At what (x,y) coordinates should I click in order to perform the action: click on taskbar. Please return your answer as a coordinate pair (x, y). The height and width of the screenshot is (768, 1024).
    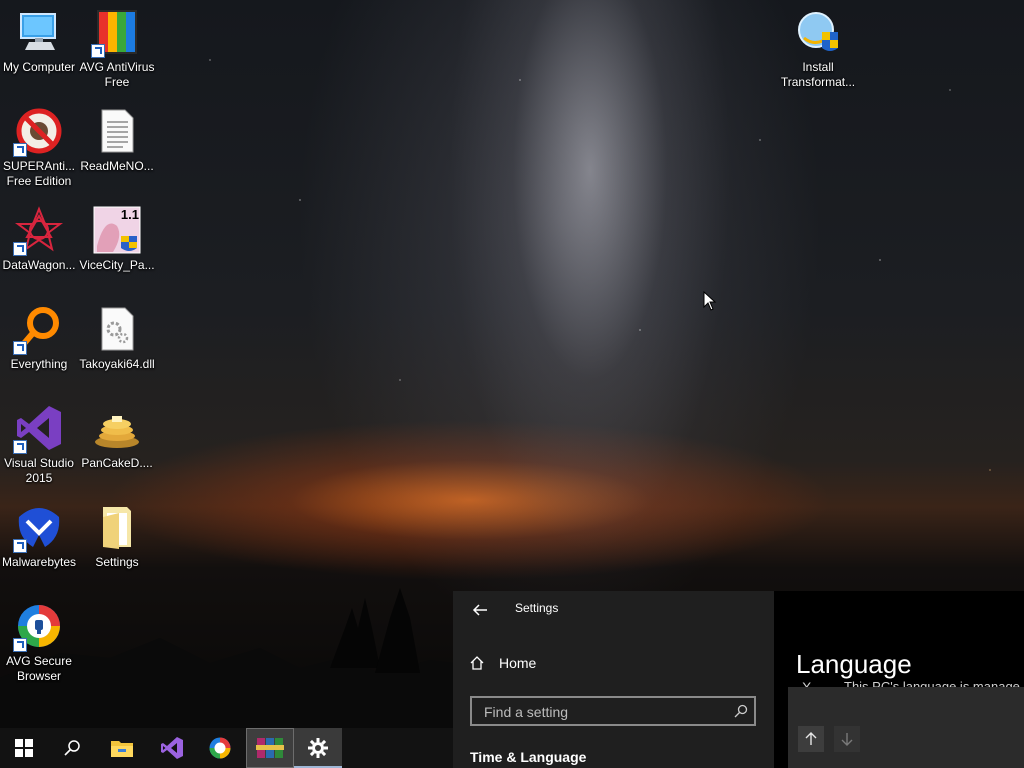
    Looking at the image, I should click on (226, 748).